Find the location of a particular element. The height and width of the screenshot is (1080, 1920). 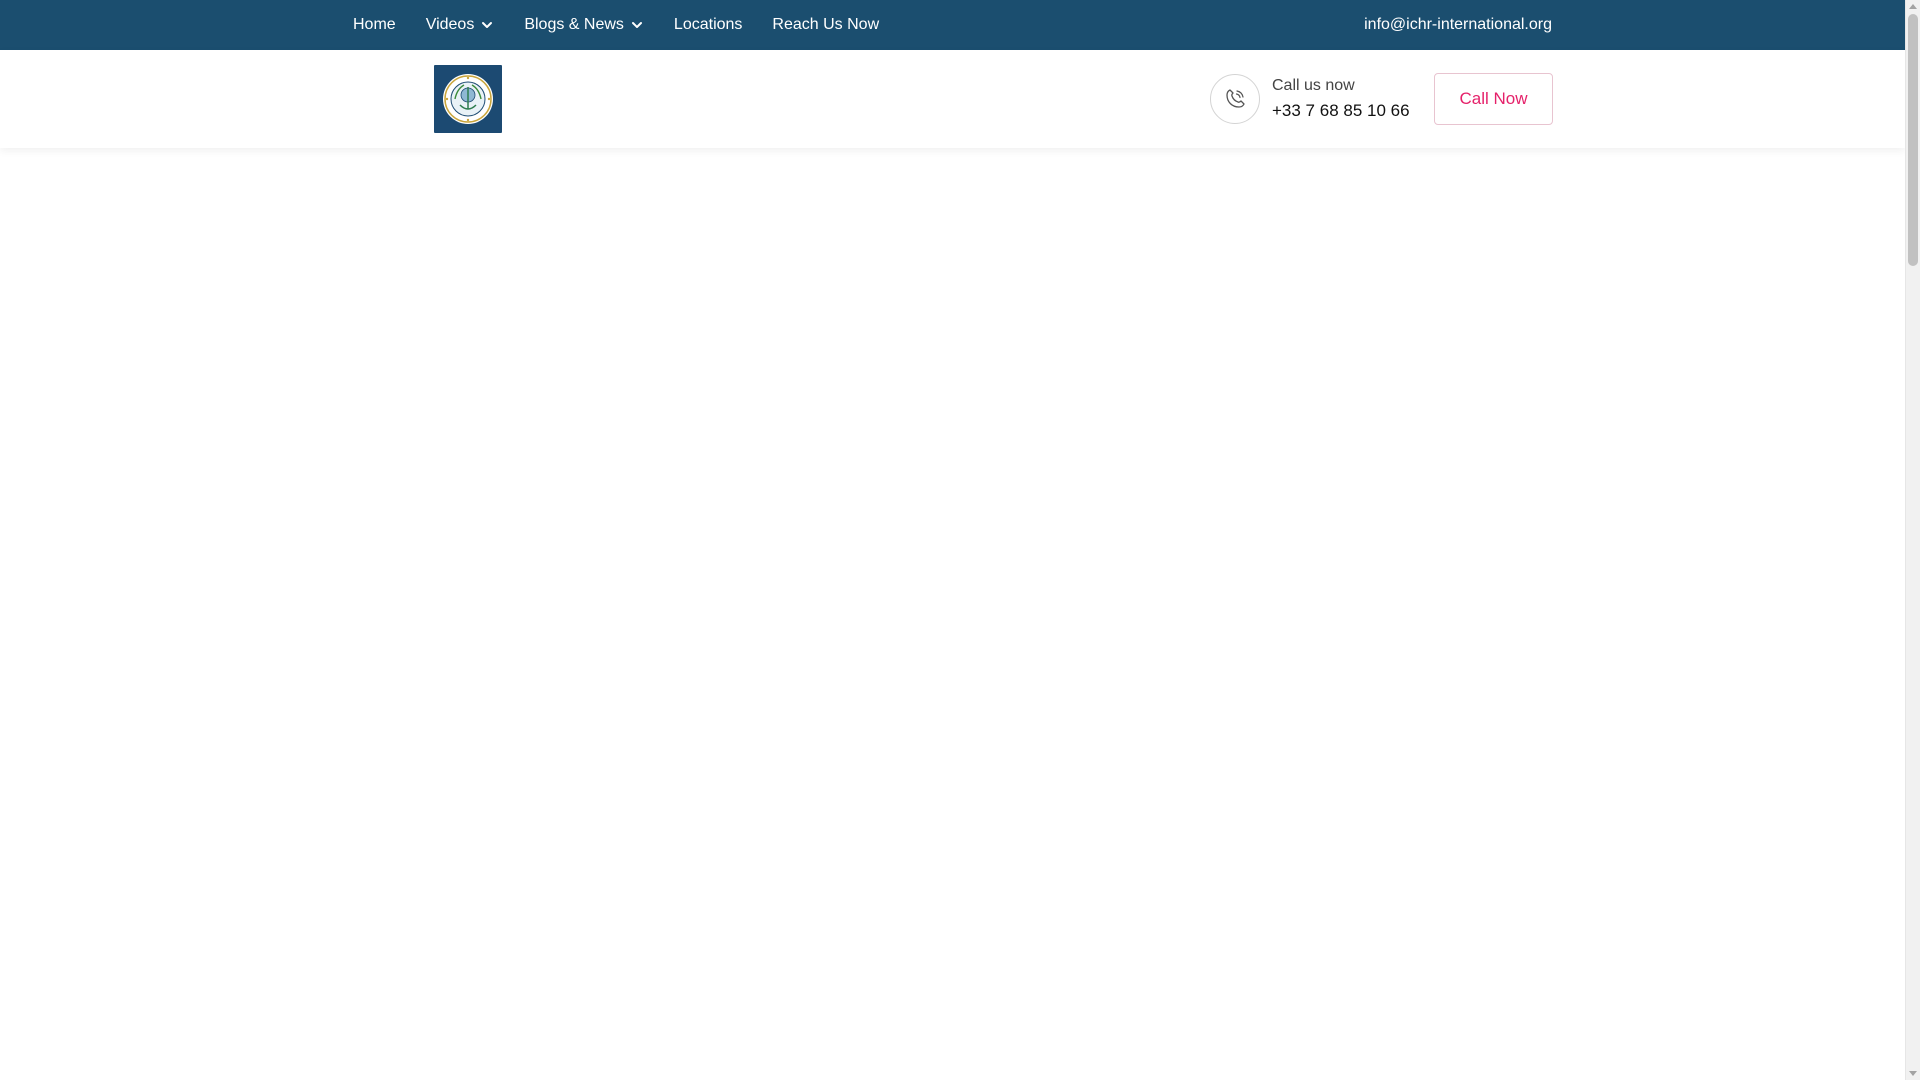

phone-icon-circle is located at coordinates (1235, 99).